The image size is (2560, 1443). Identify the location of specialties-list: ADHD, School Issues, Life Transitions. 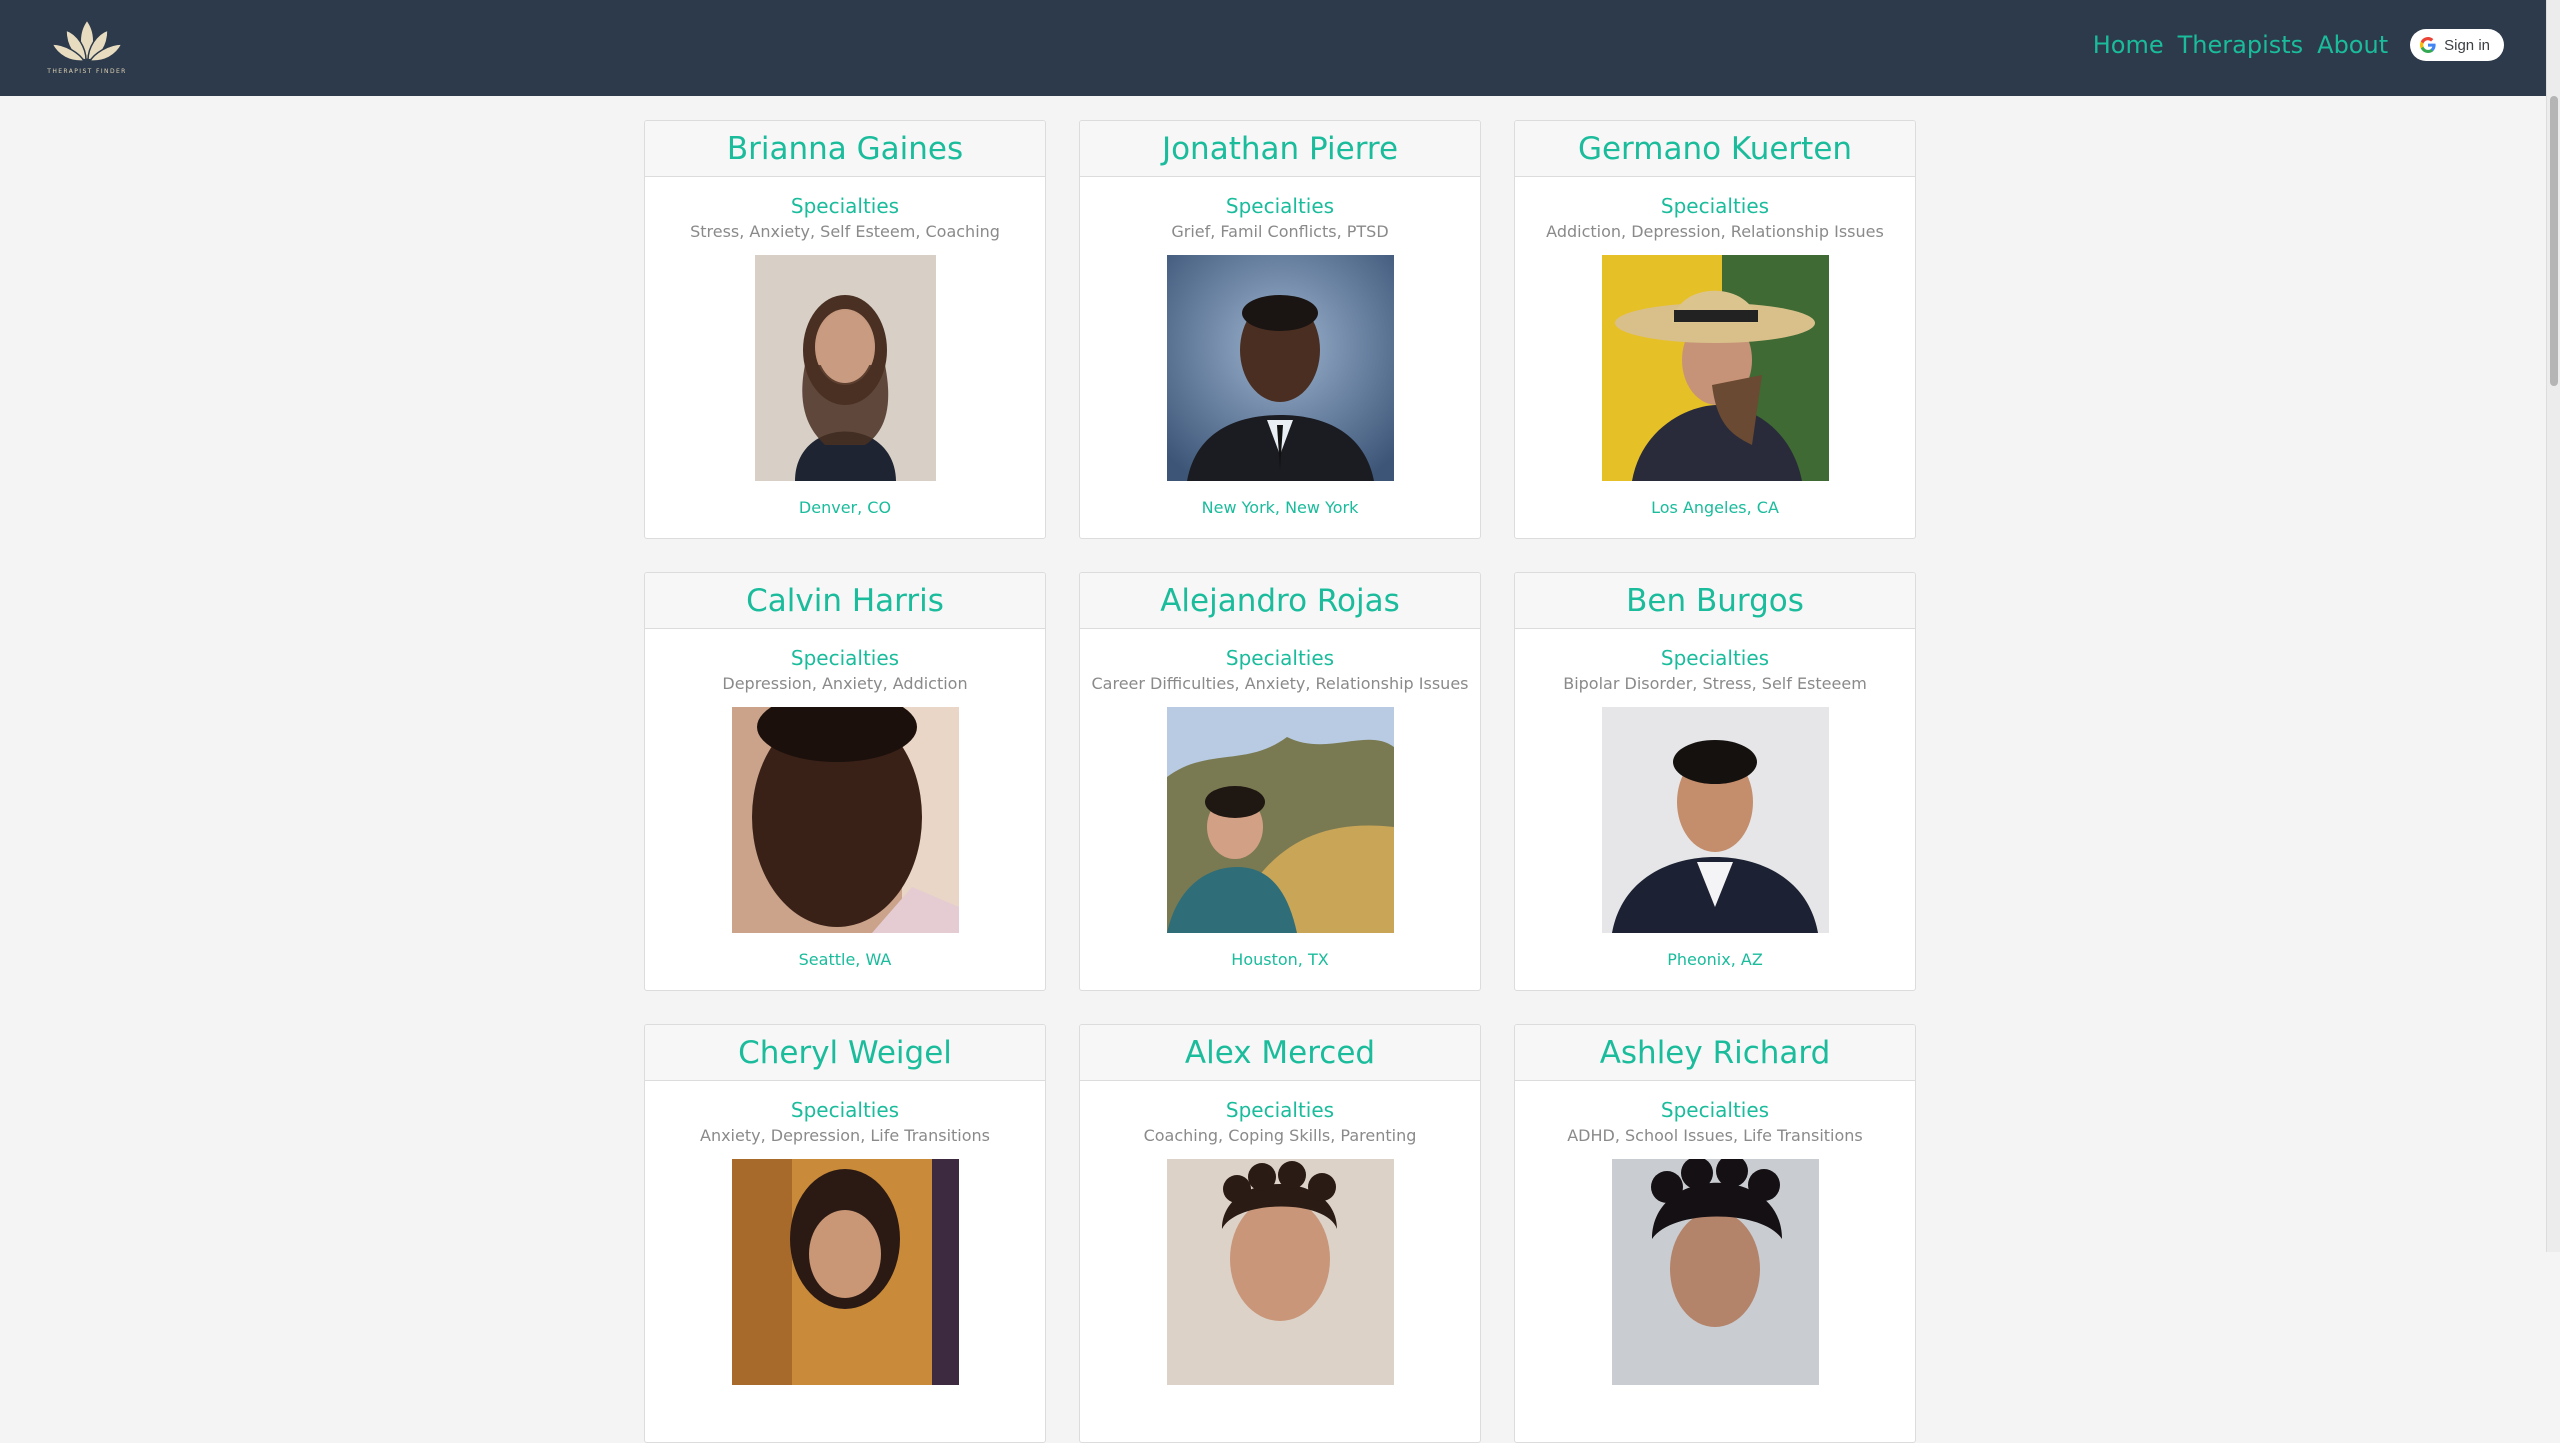
(1715, 1135).